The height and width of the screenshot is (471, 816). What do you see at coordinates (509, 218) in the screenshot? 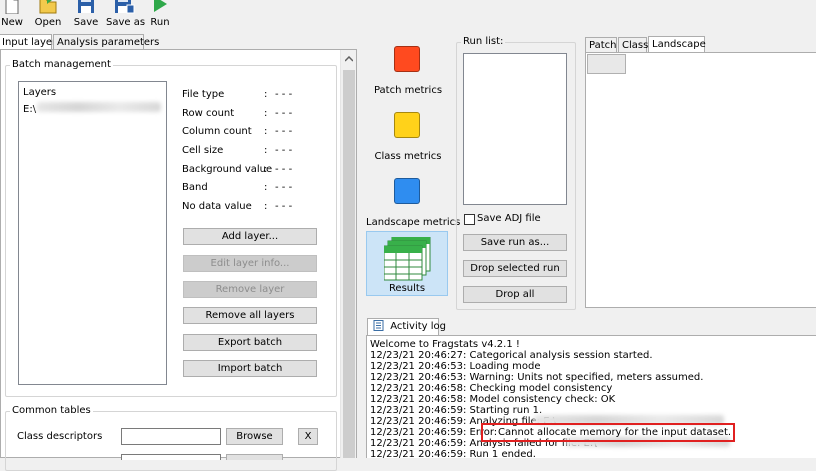
I see `save-adj-label: Save ADJ file` at bounding box center [509, 218].